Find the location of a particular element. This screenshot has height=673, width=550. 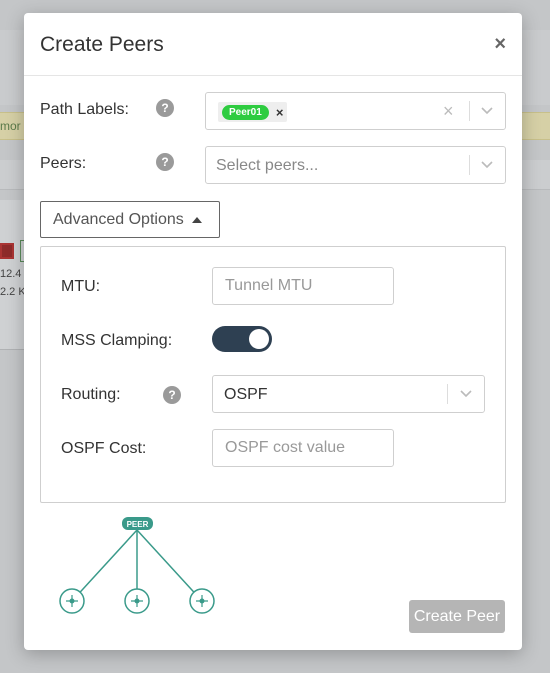

path-labels-label: Path Labels: is located at coordinates (84, 109).